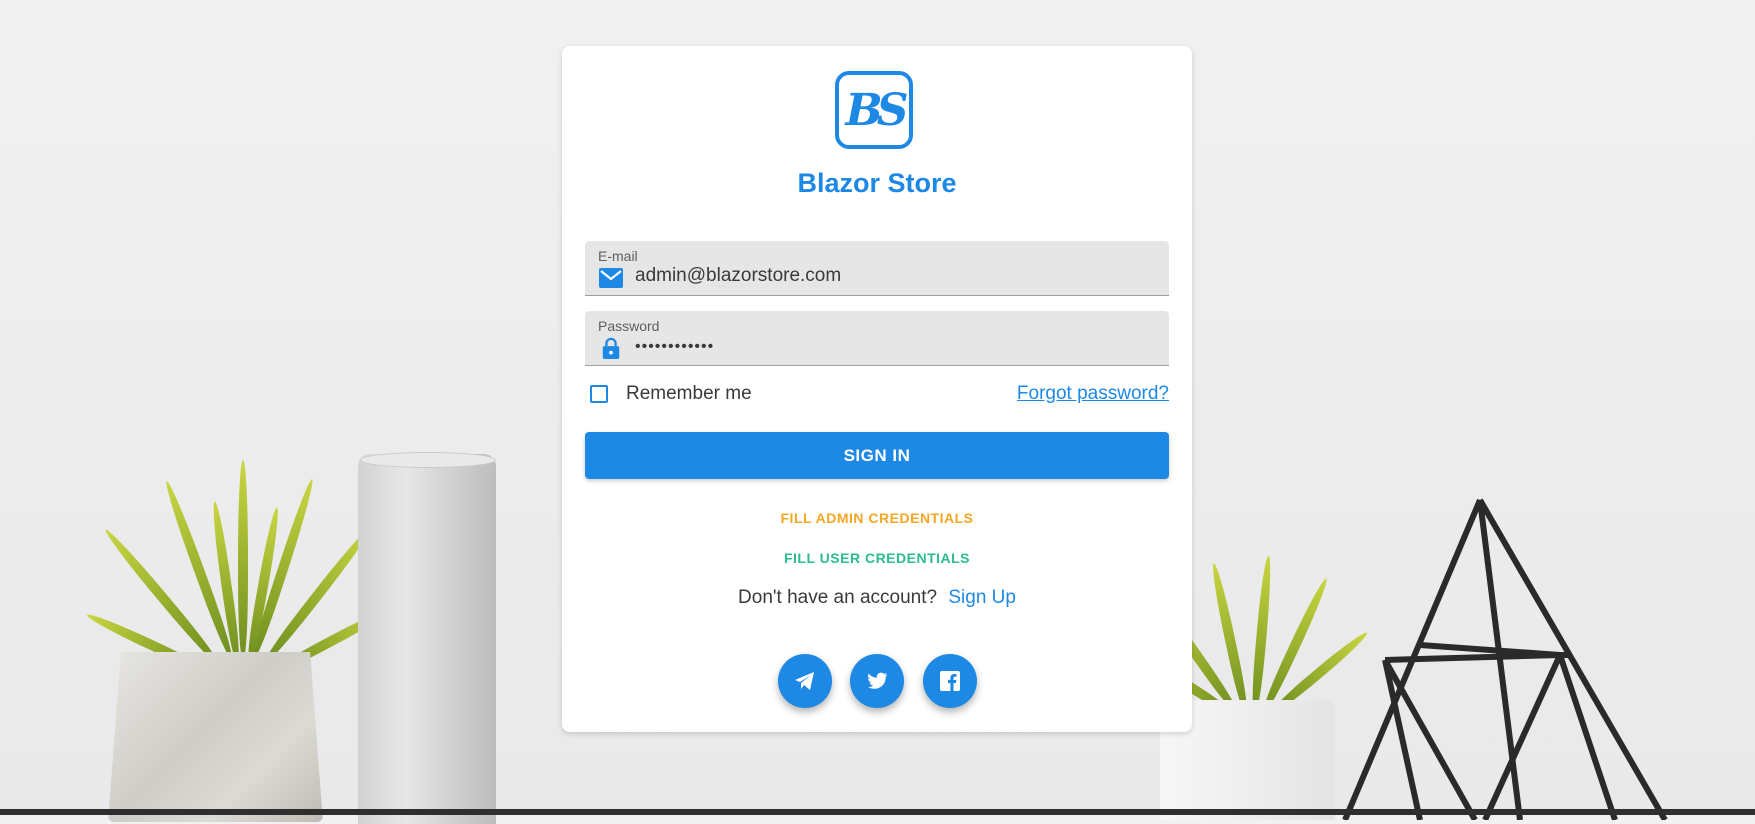 The image size is (1755, 824). I want to click on telegram-icon, so click(804, 681).